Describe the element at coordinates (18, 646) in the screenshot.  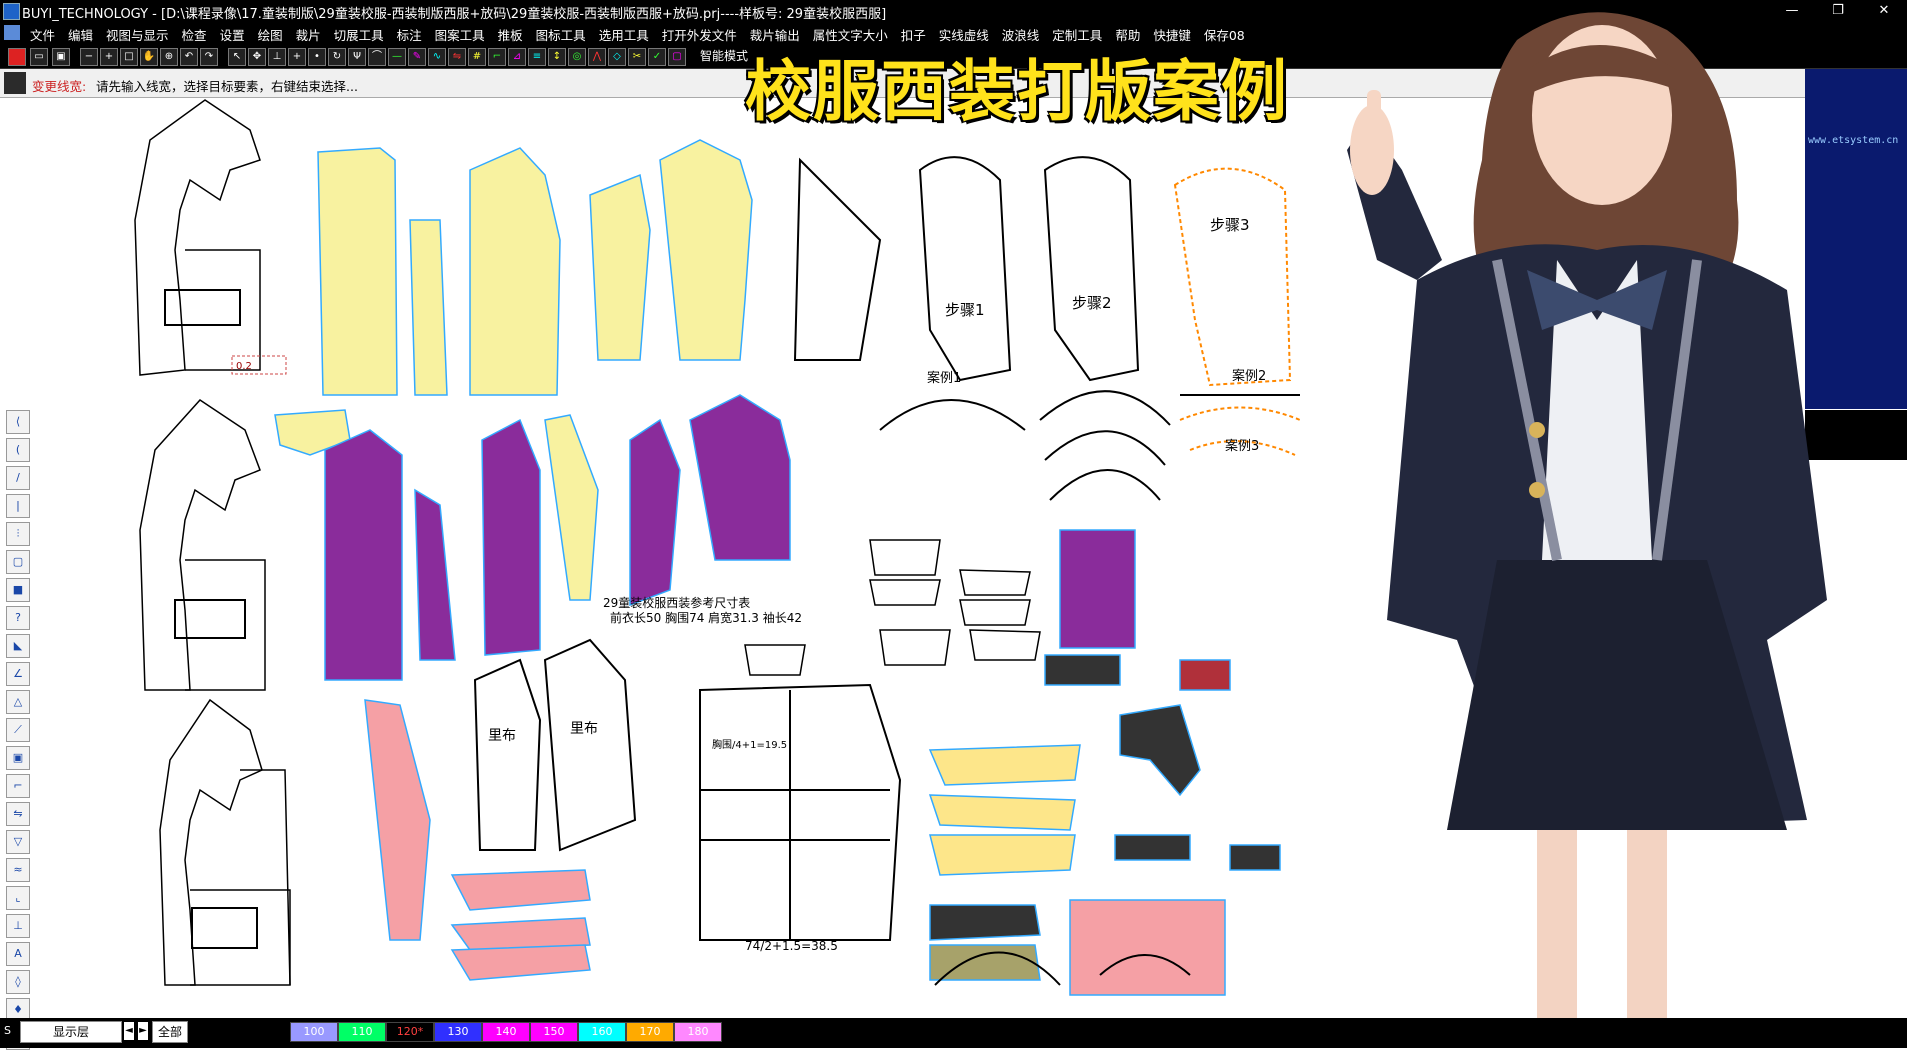
I see `tool-shape-icon: ◣` at that location.